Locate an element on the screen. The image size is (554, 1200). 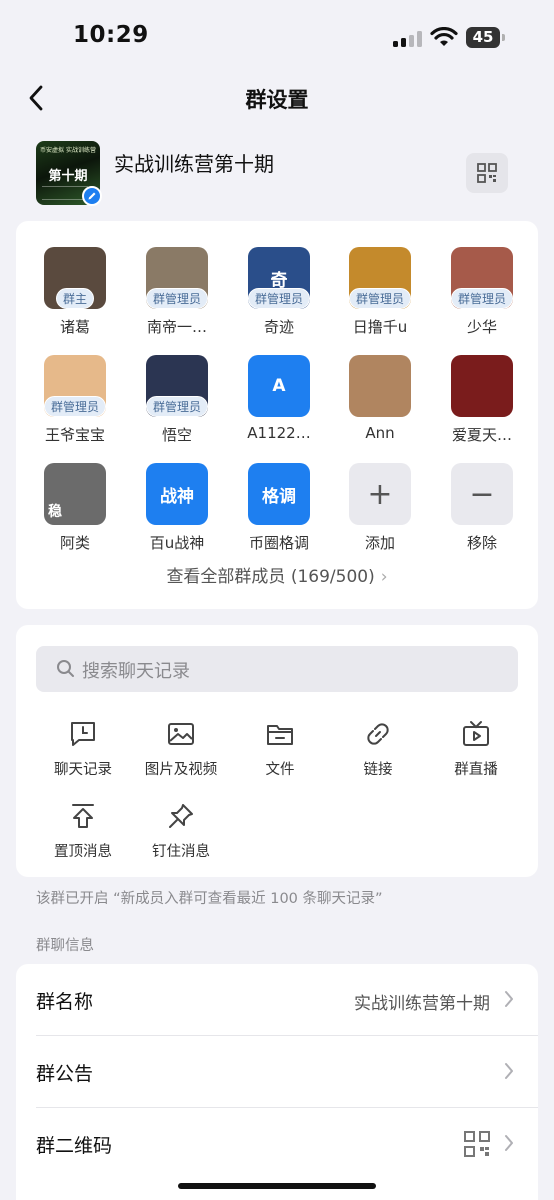
member-item: 奇群管理员 奇迹 is located at coordinates (279, 292).